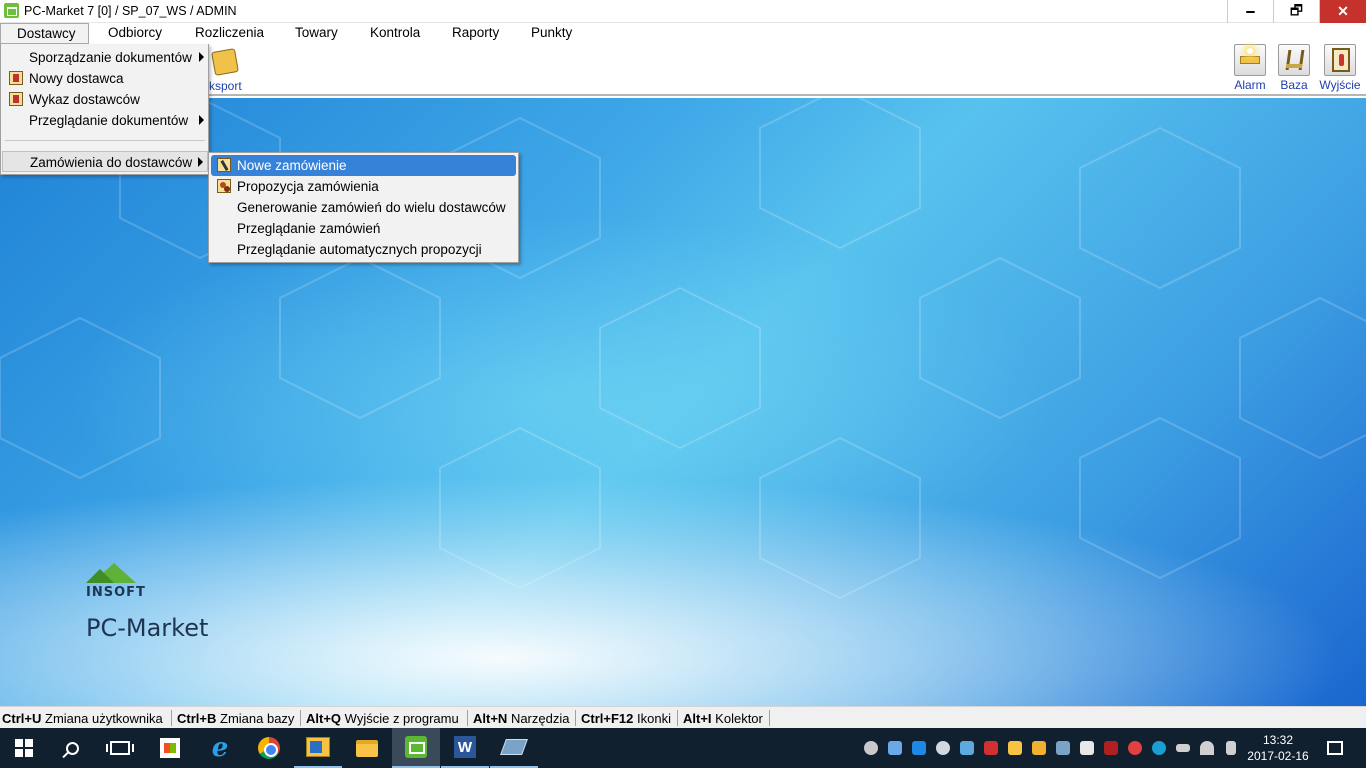  I want to click on tray-gear, so click(1135, 748).